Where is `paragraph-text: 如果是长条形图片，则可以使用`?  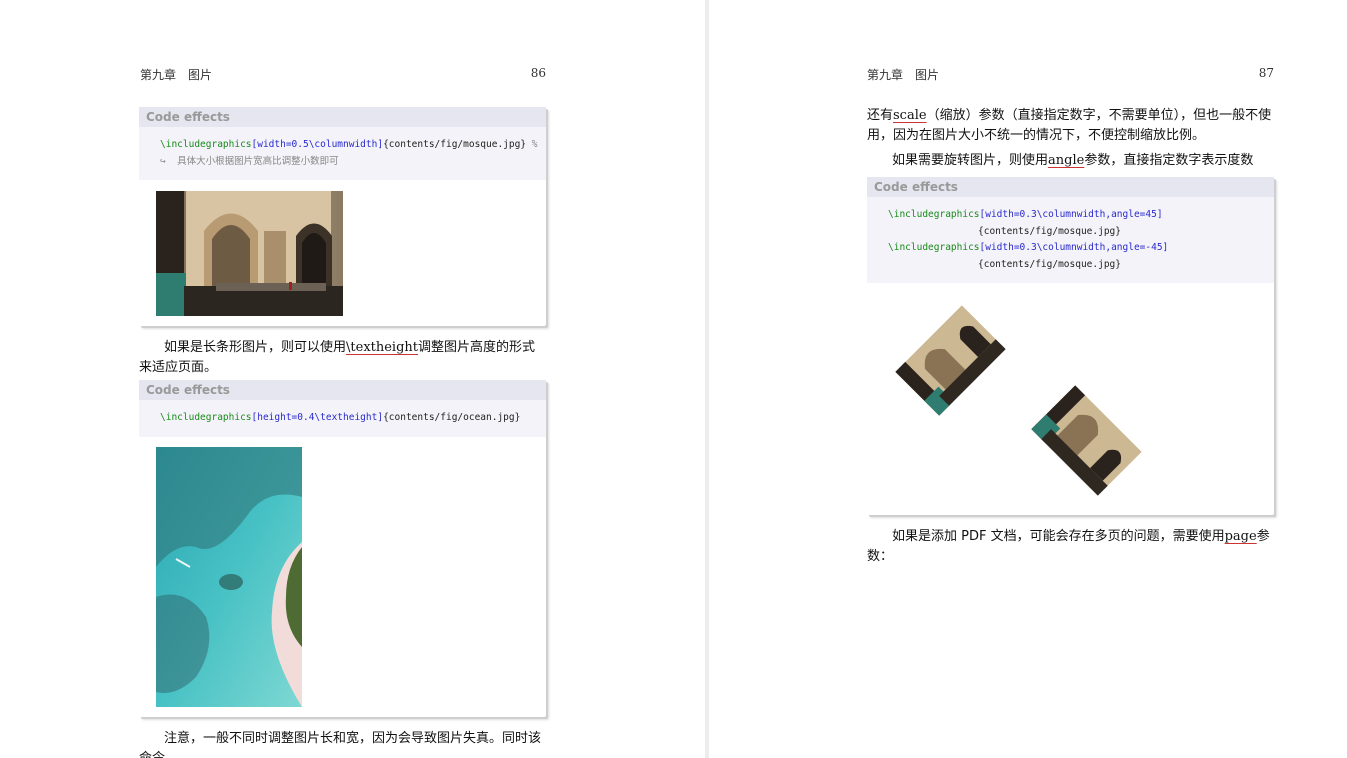 paragraph-text: 如果是长条形图片，则可以使用 is located at coordinates (255, 347).